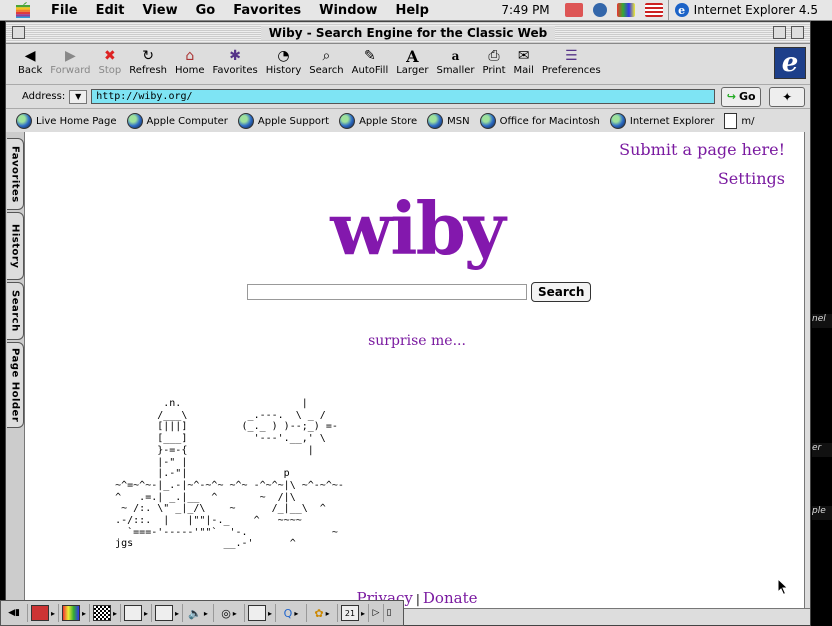 The height and width of the screenshot is (626, 832). I want to click on smaller-label: Smaller, so click(455, 70).